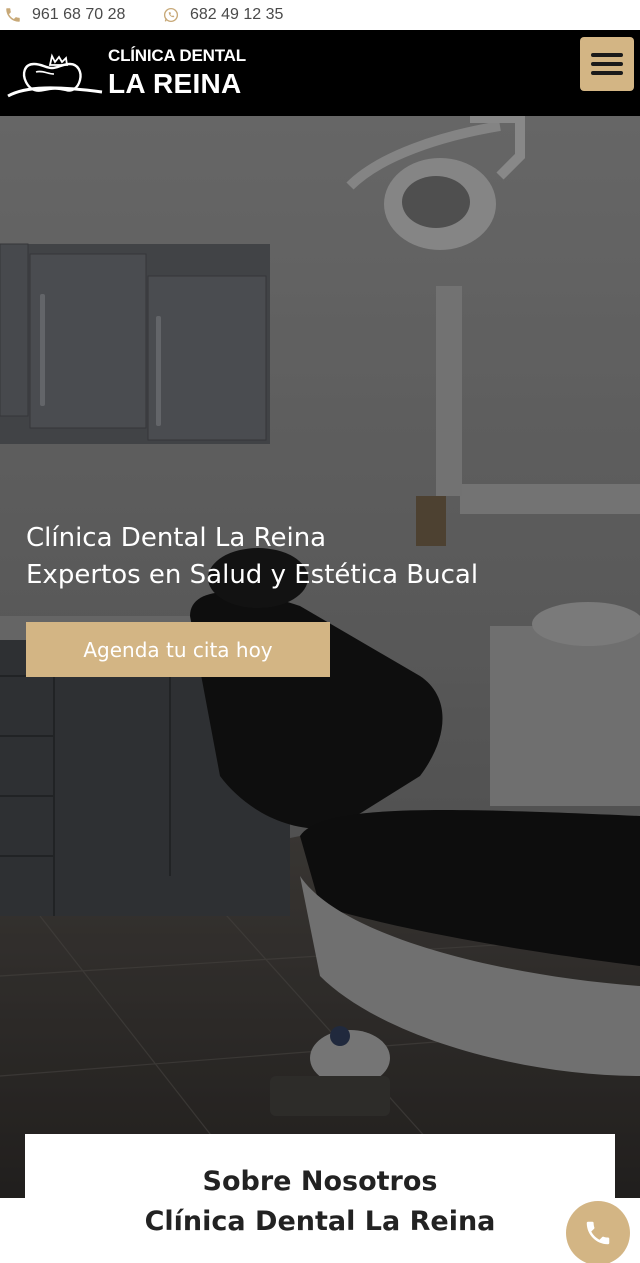  I want to click on hamburger-menu-icon, so click(607, 64).